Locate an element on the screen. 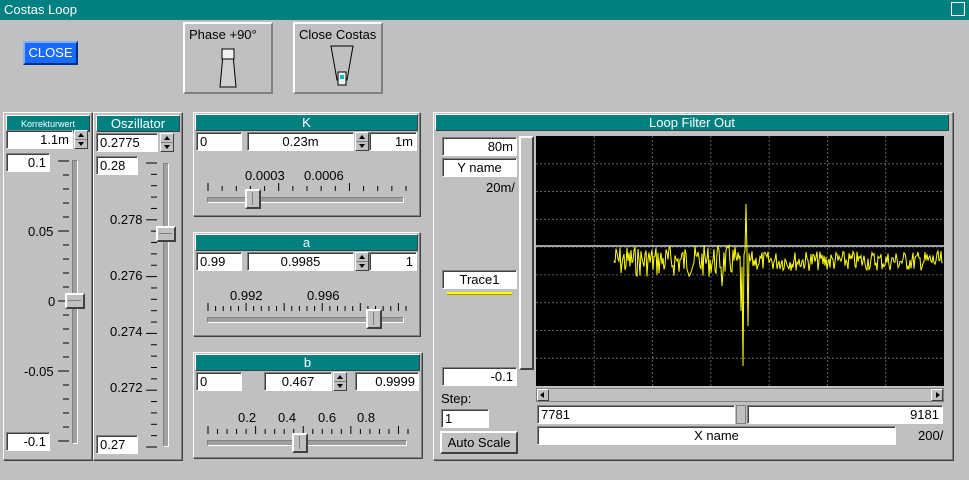 The width and height of the screenshot is (969, 480). graph-step-label: Step: is located at coordinates (456, 398).